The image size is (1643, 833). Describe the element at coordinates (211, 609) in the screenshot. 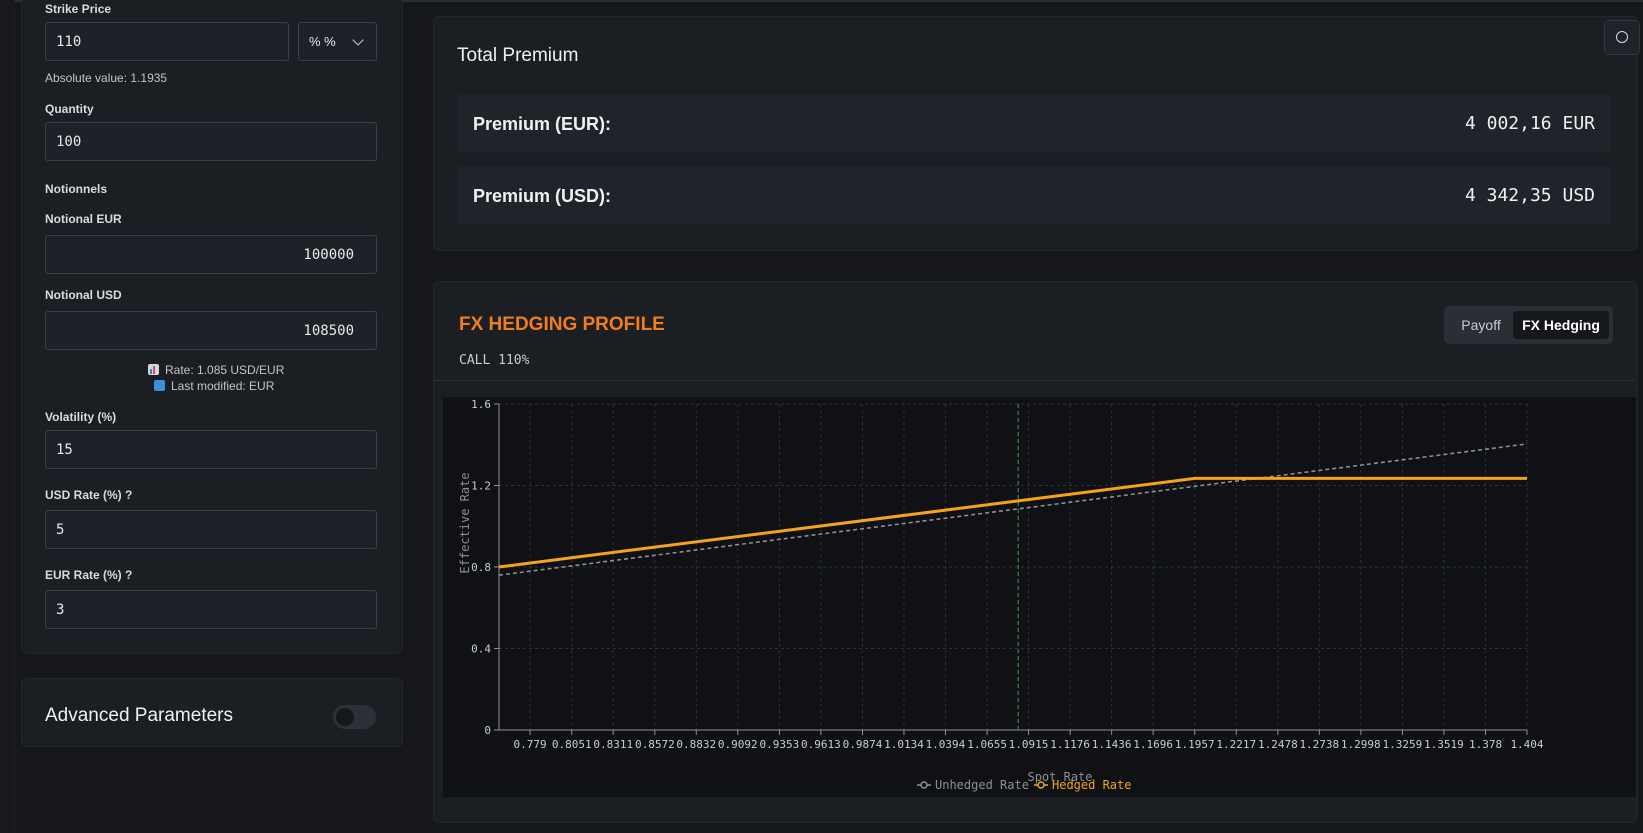

I see `eur-rate-input: 3` at that location.